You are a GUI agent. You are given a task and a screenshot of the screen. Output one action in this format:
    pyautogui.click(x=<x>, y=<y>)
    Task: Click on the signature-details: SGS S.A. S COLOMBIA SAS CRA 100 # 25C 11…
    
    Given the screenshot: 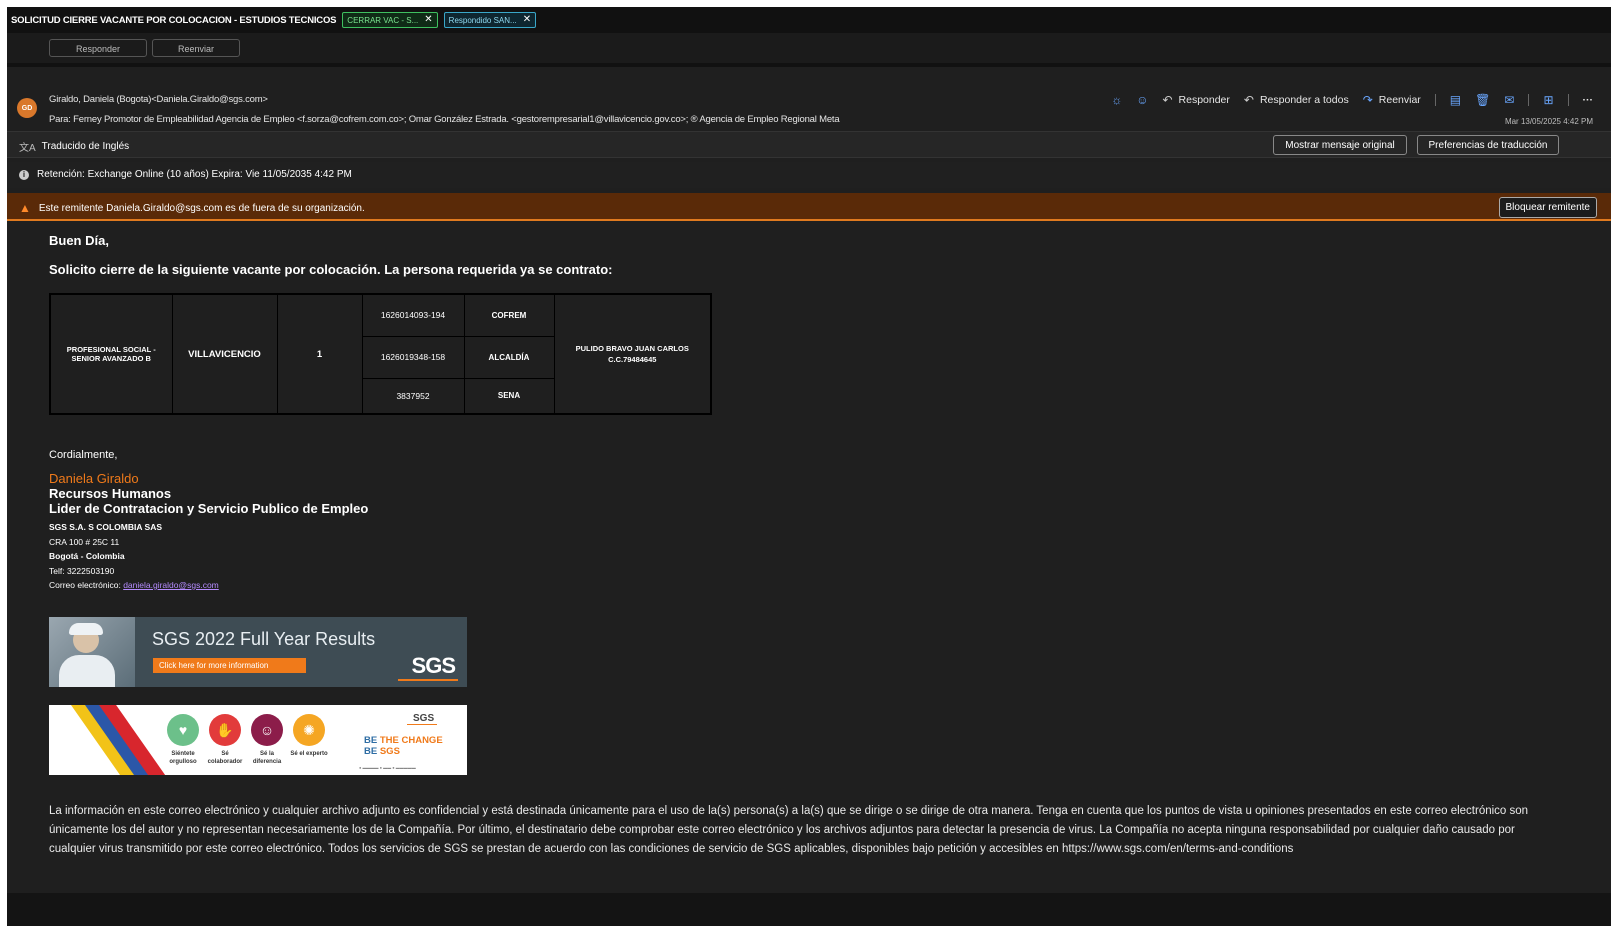 What is the action you would take?
    pyautogui.click(x=134, y=556)
    